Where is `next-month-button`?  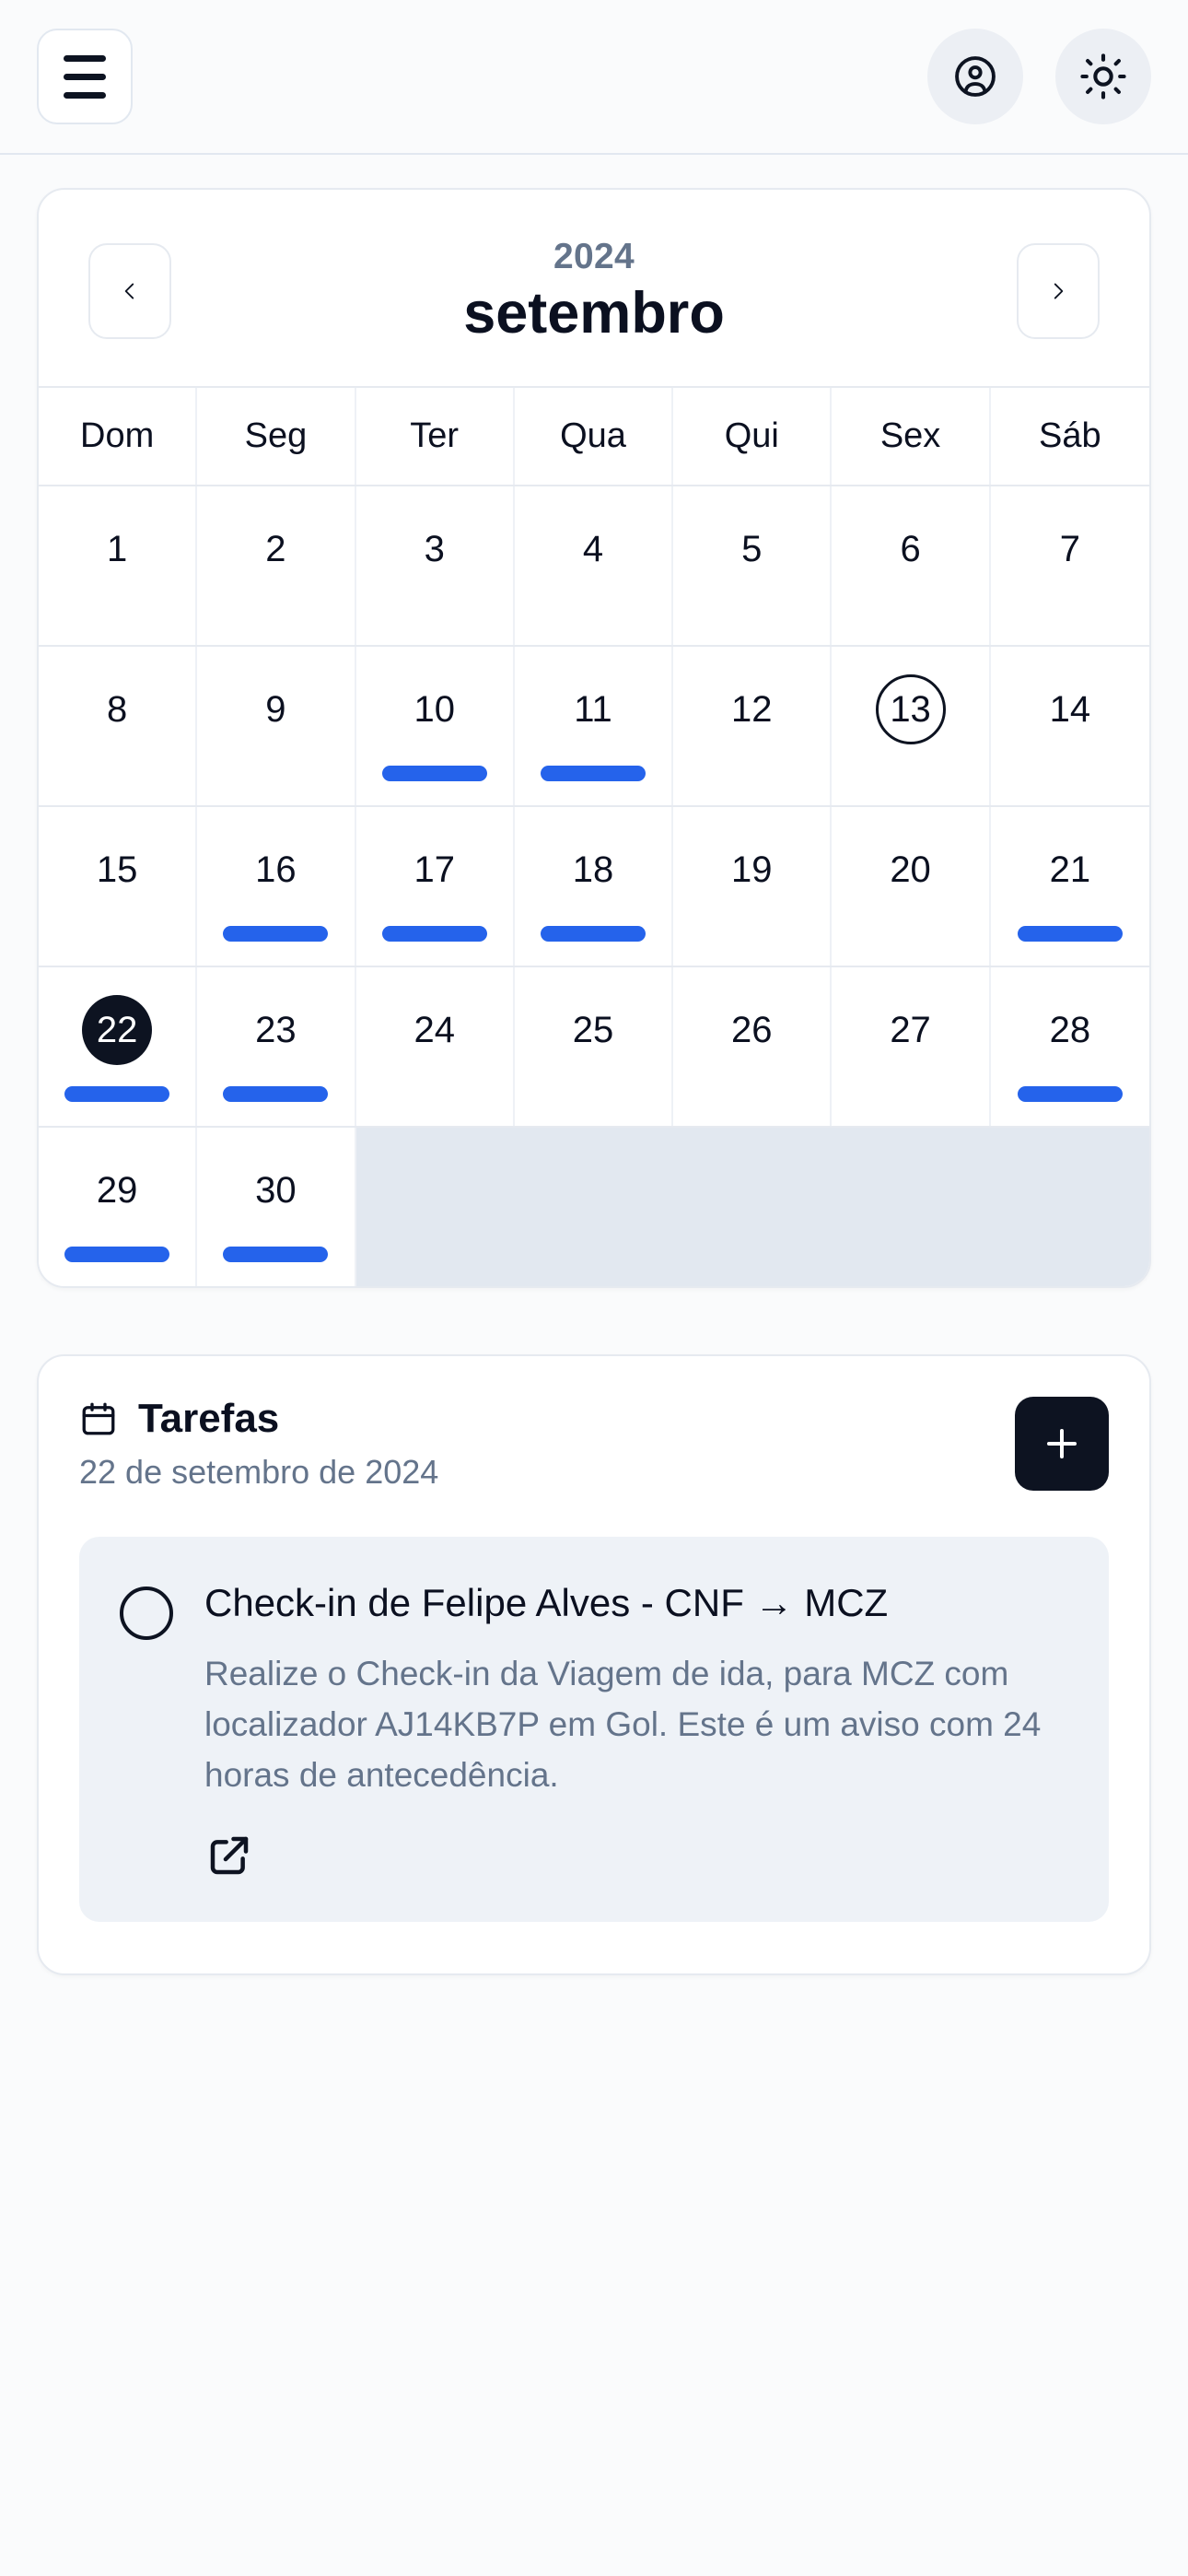 next-month-button is located at coordinates (1058, 290).